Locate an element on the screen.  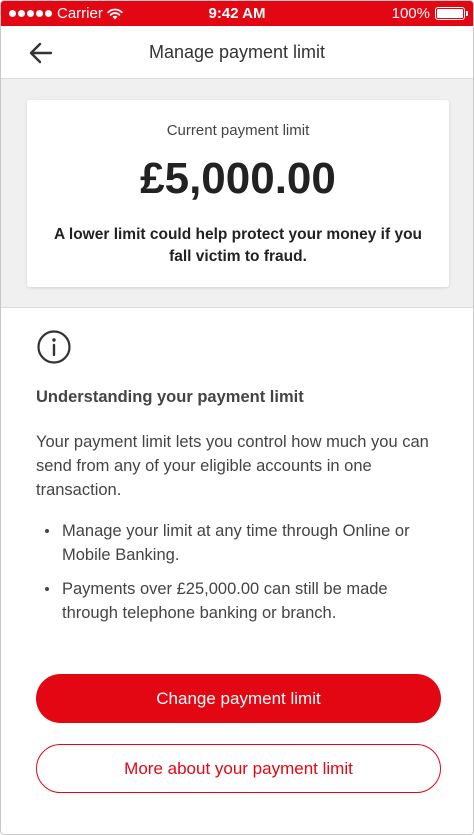
info-heading: Understanding your payment limit is located at coordinates (170, 397).